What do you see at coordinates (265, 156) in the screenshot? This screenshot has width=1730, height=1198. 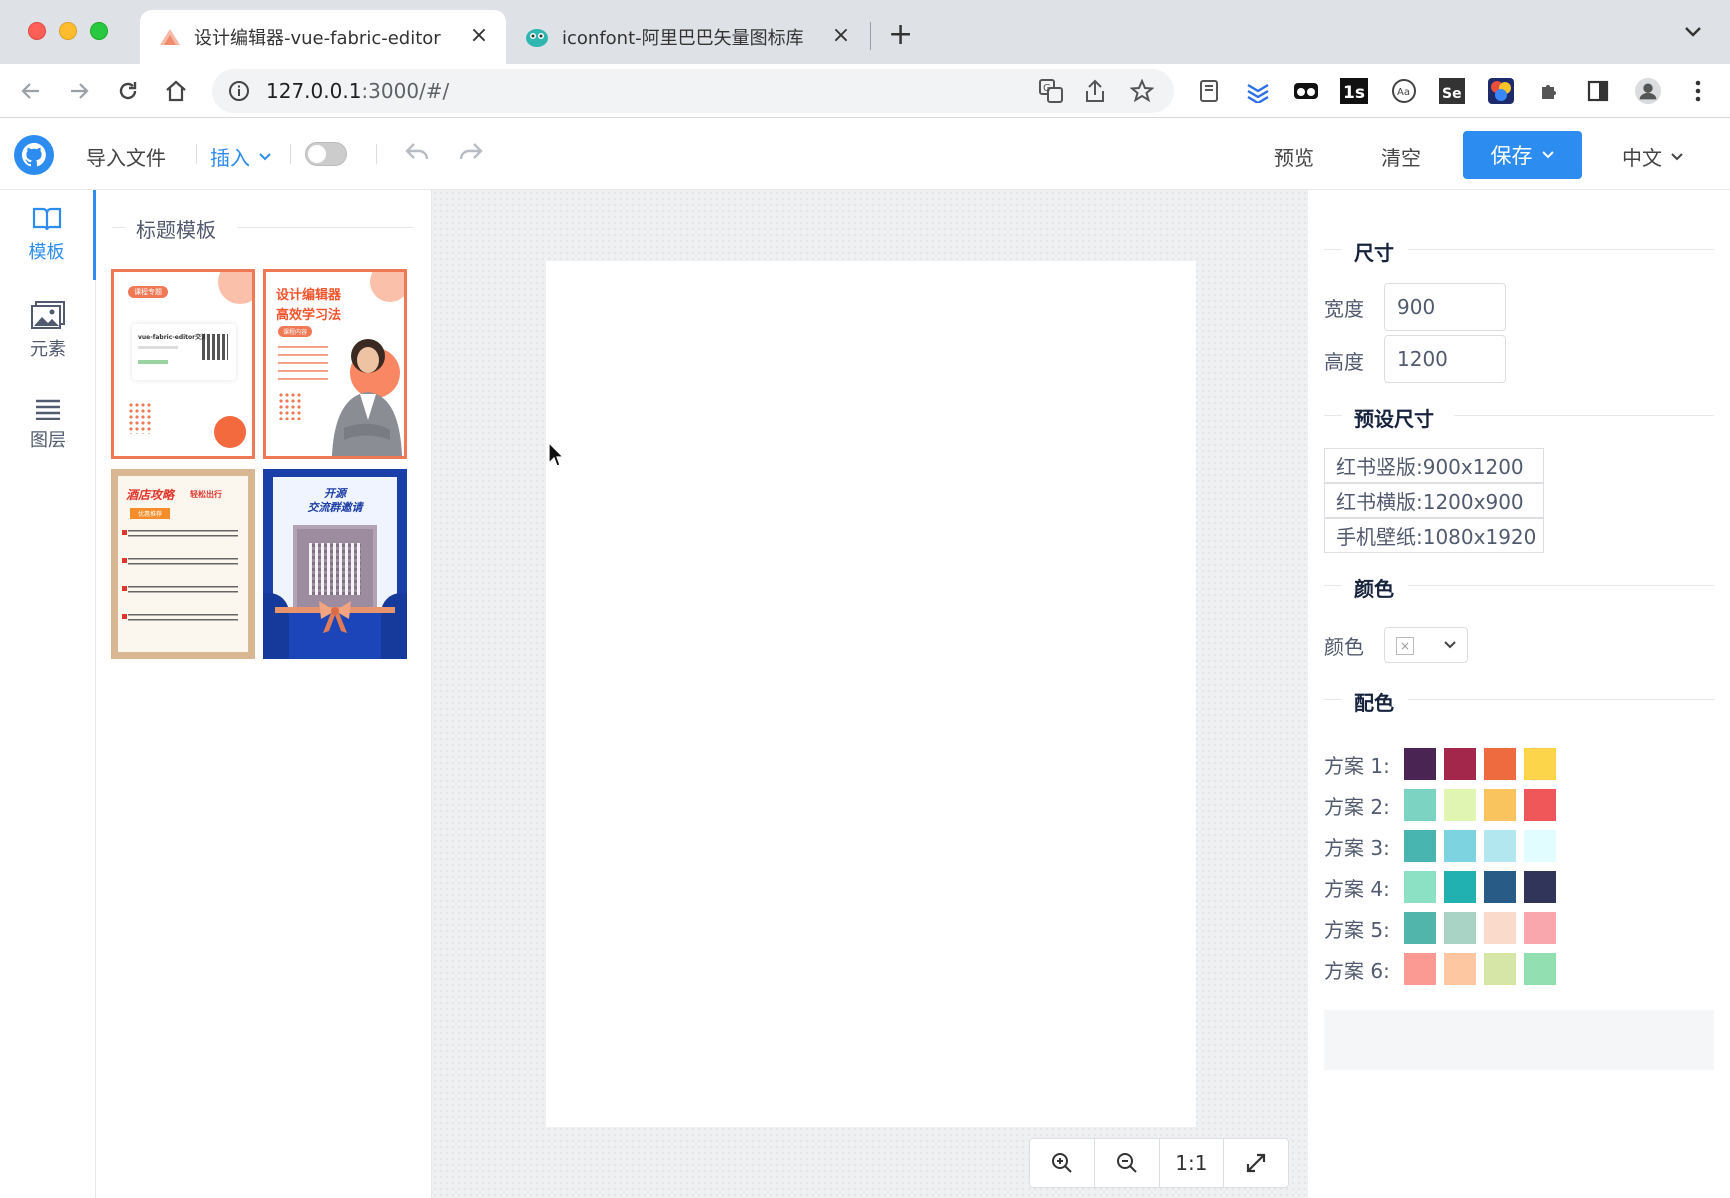 I see `chevron-down-icon` at bounding box center [265, 156].